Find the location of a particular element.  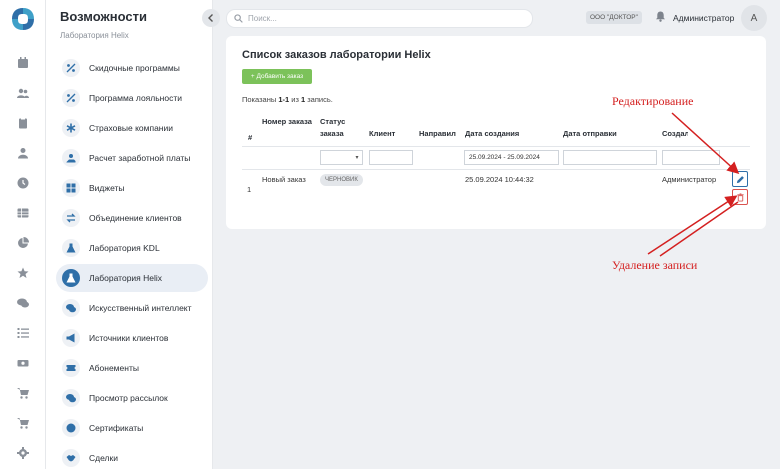

column-header-referrer: Направил is located at coordinates (437, 134).